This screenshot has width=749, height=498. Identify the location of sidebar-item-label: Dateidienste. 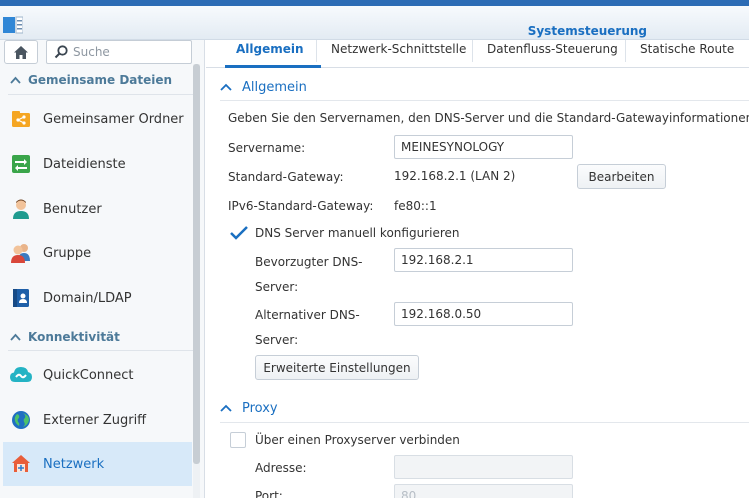
(84, 164).